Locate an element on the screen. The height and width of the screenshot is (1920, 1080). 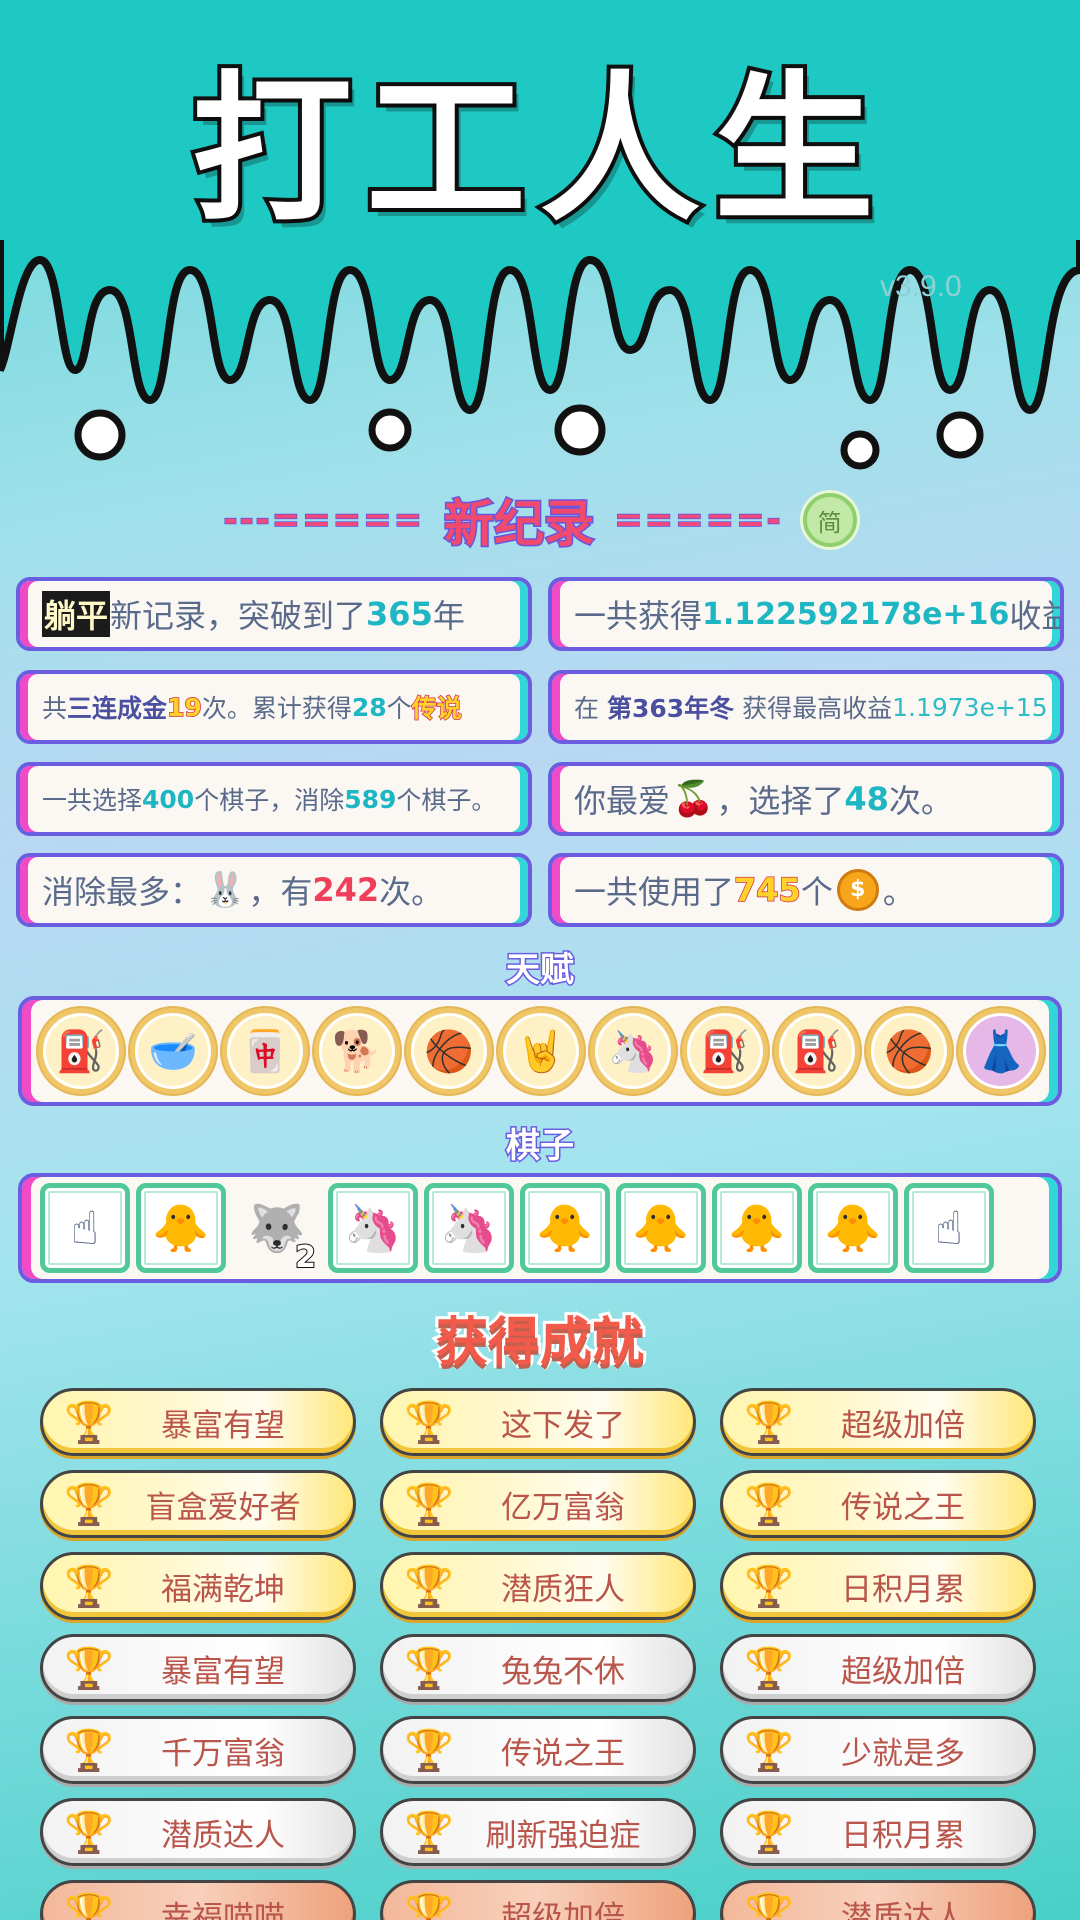
stat-text: 一共使用了 is located at coordinates (654, 892).